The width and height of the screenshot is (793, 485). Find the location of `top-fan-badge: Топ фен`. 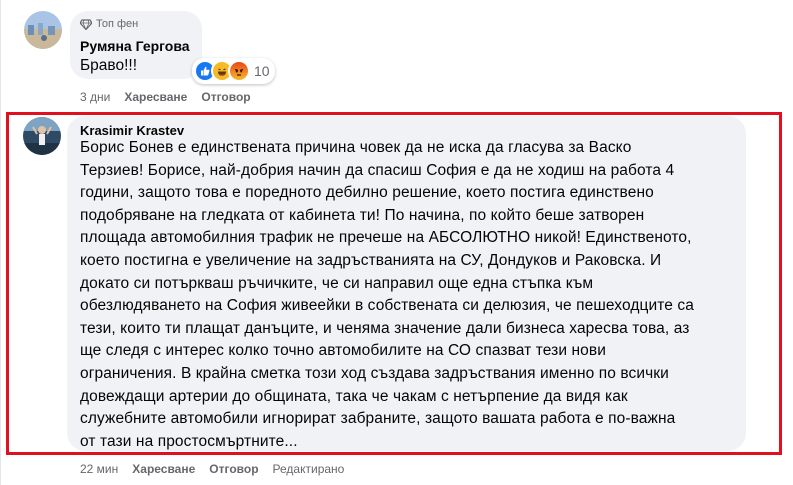

top-fan-badge: Топ фен is located at coordinates (109, 24).